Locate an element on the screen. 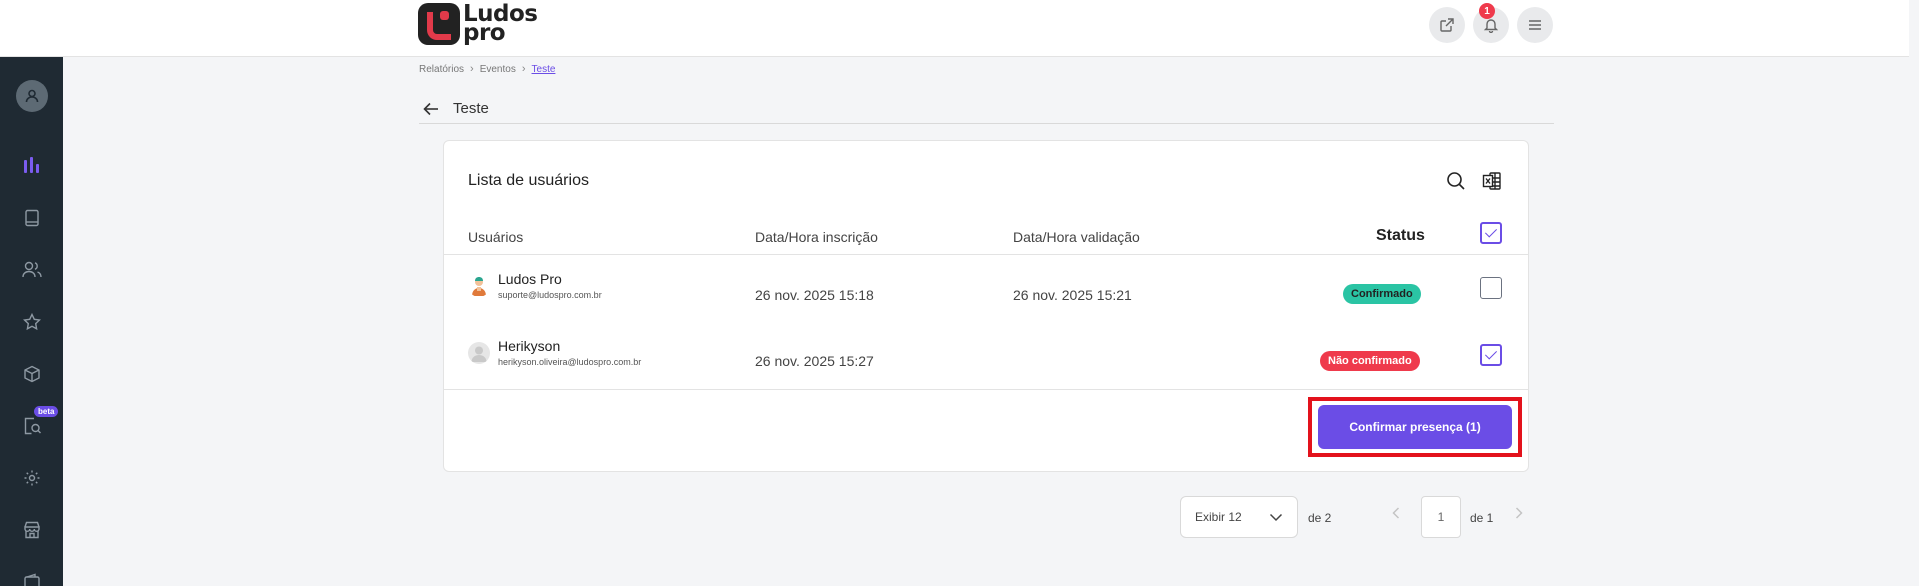  user-avatar-icon is located at coordinates (31, 96).